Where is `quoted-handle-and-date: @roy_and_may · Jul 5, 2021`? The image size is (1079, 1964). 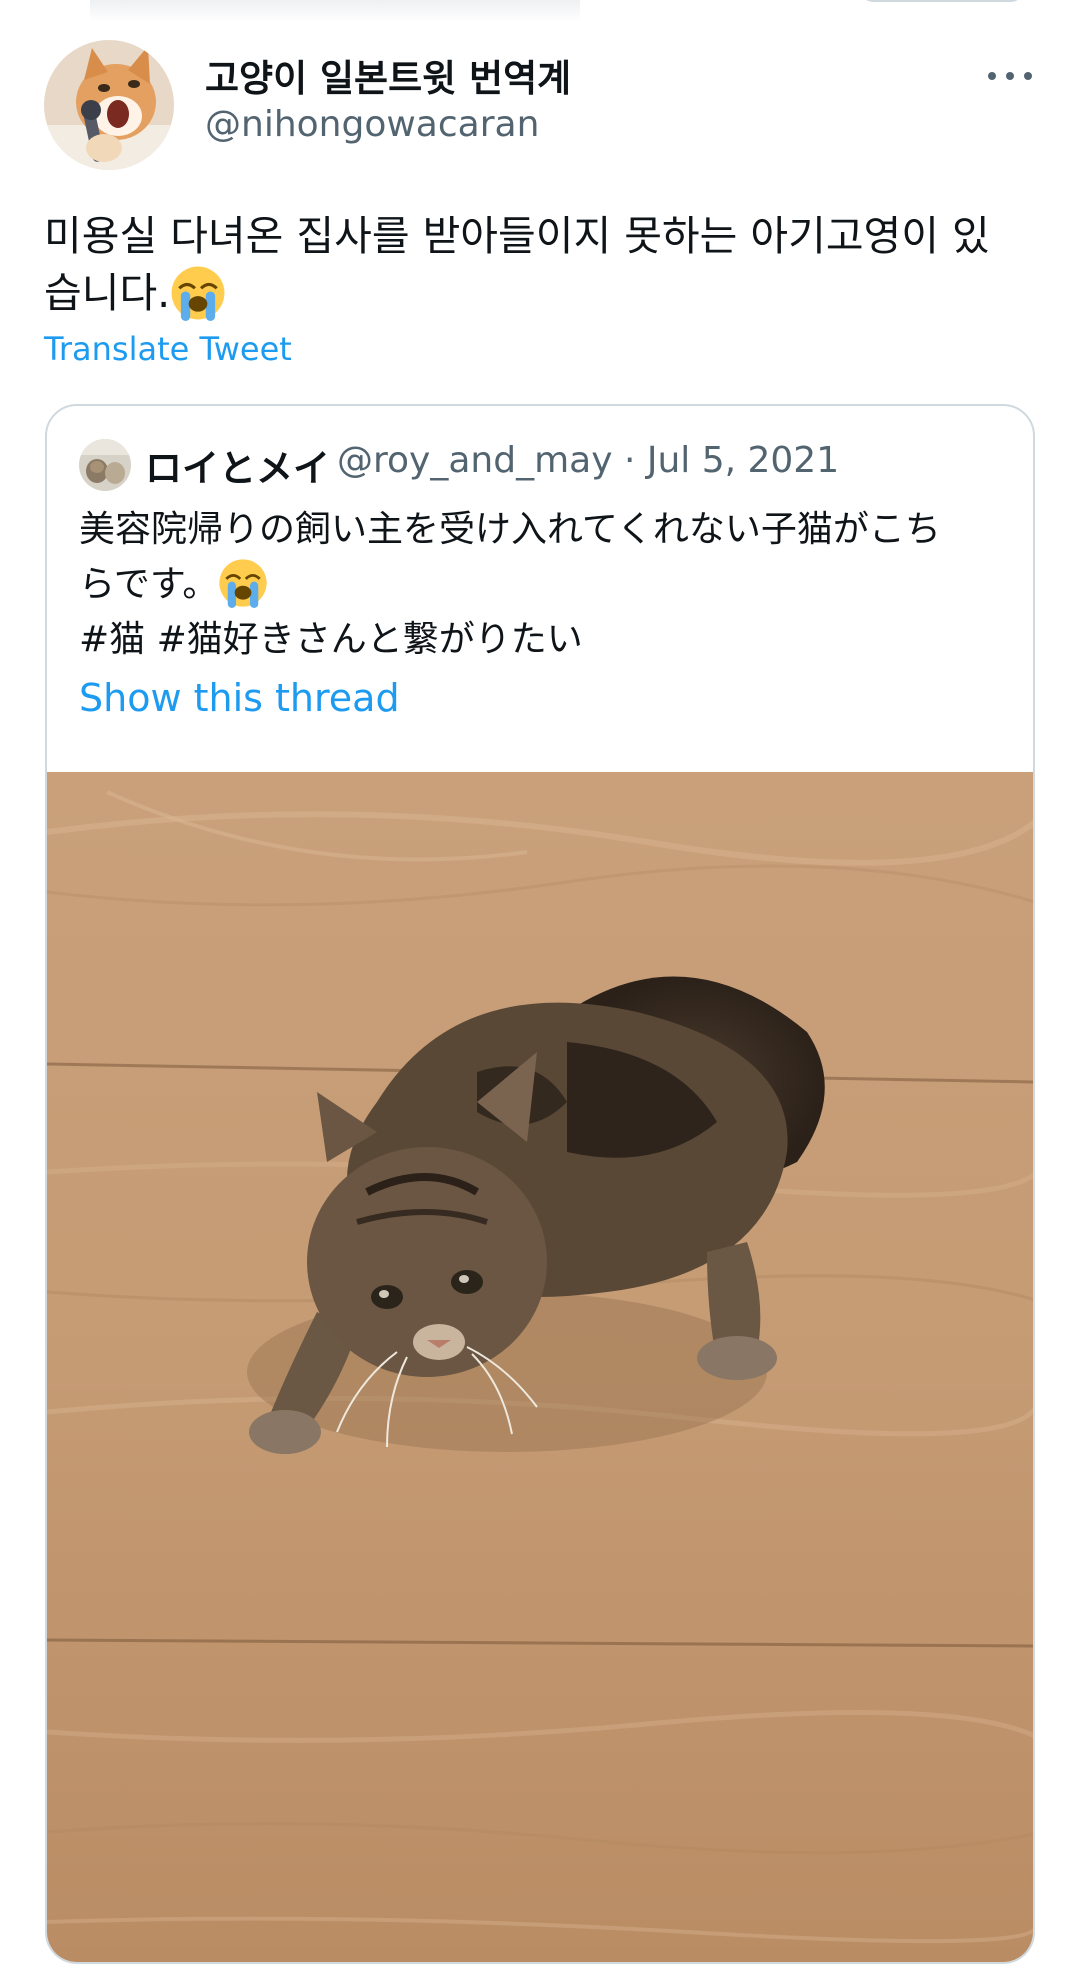 quoted-handle-and-date: @roy_and_may · Jul 5, 2021 is located at coordinates (588, 460).